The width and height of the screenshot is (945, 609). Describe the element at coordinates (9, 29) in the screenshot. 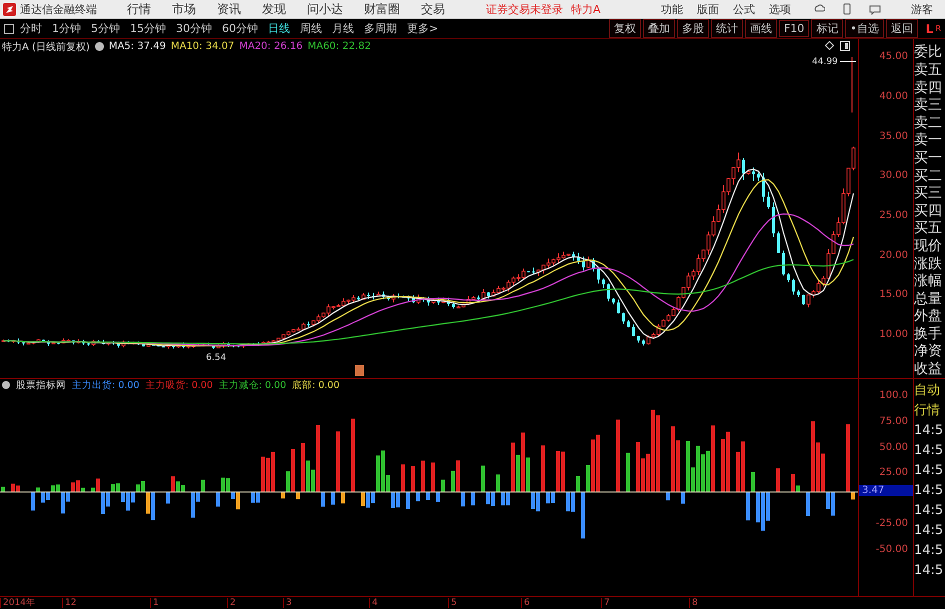

I see `window-icon` at that location.